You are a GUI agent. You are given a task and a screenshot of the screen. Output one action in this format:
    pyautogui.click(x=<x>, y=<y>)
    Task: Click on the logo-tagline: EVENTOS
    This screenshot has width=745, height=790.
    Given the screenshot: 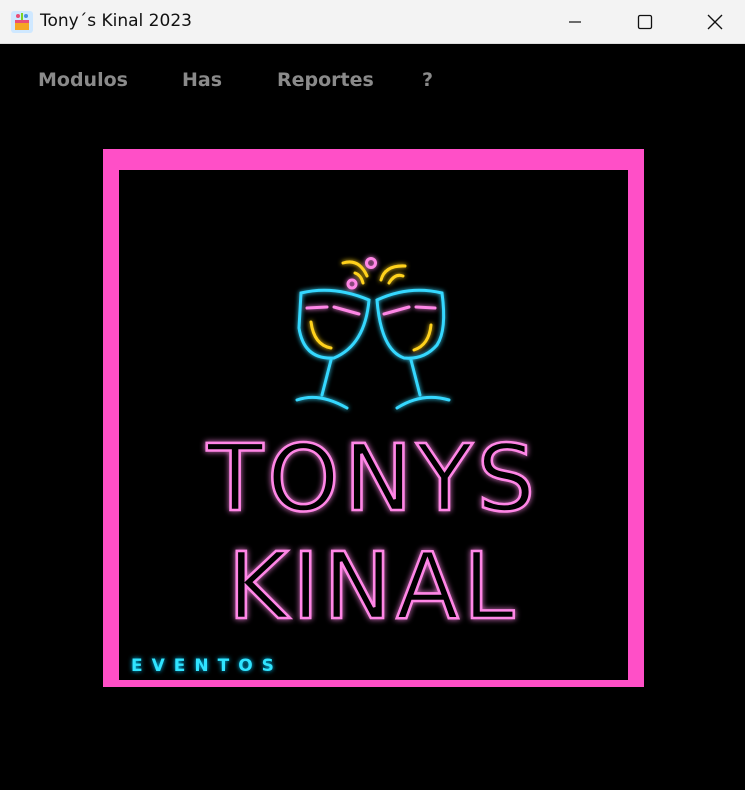 What is the action you would take?
    pyautogui.click(x=207, y=666)
    